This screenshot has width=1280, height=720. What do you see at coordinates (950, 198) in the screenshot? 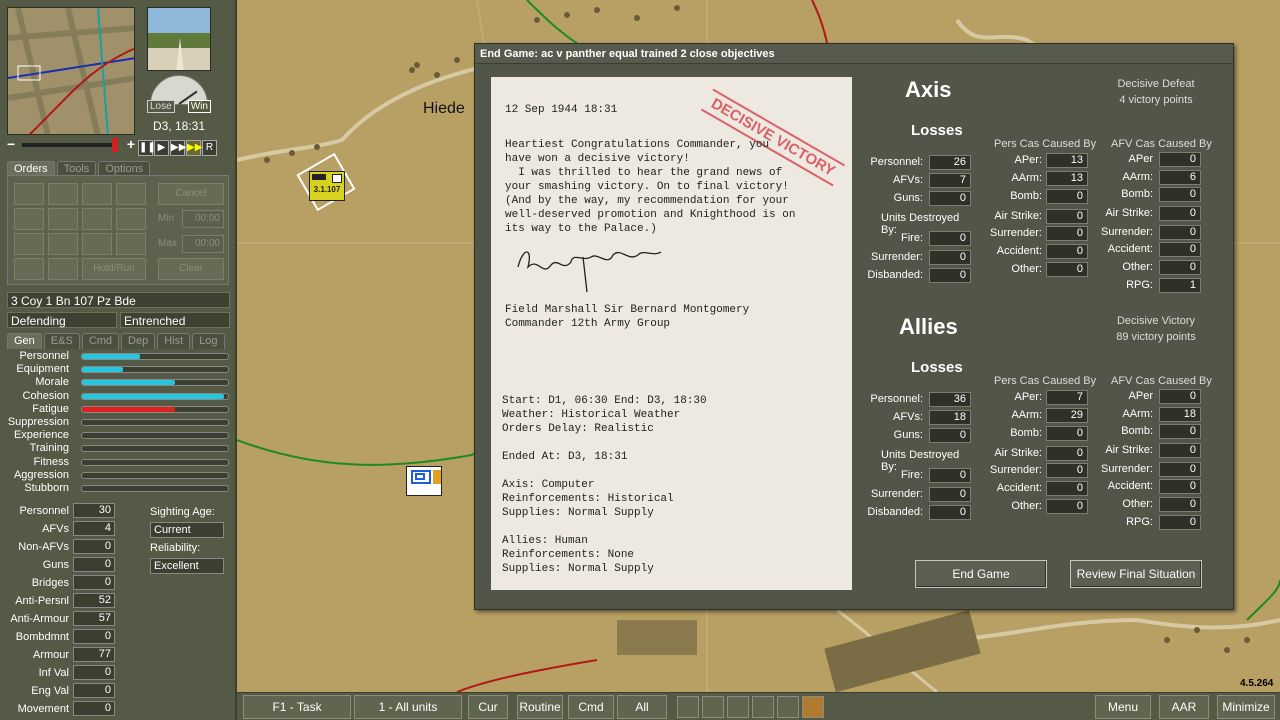
I see `axis-gun-losses: 0` at bounding box center [950, 198].